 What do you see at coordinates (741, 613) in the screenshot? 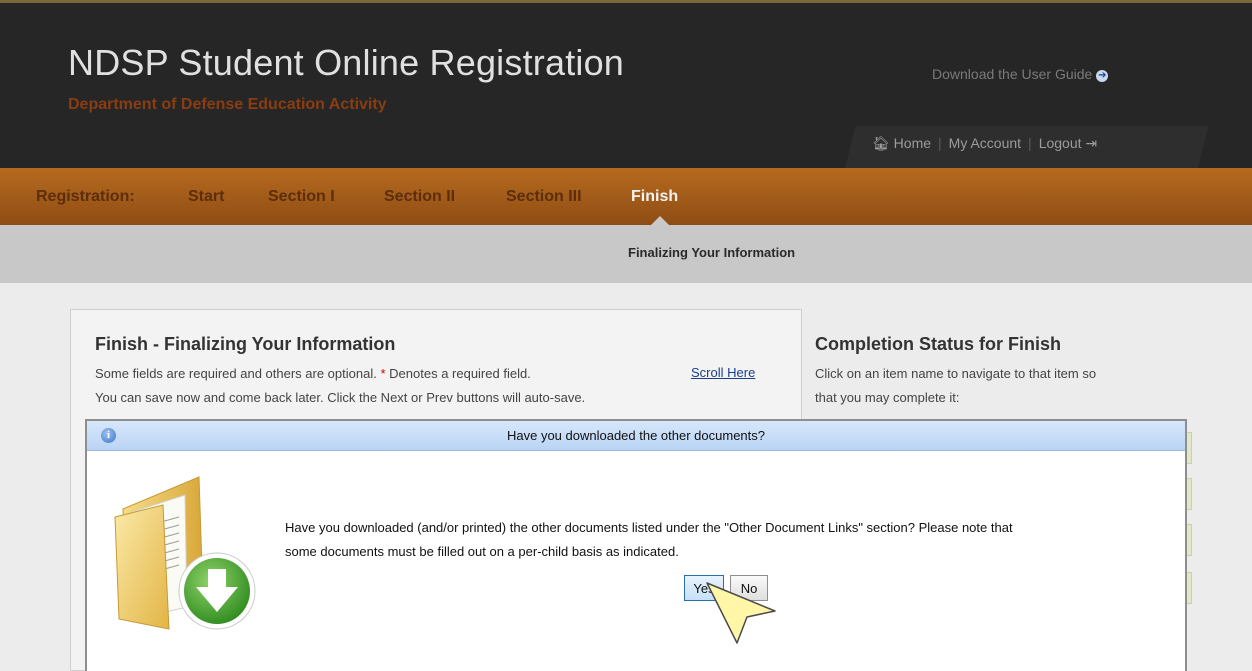
I see `pointer-cursor-icon` at bounding box center [741, 613].